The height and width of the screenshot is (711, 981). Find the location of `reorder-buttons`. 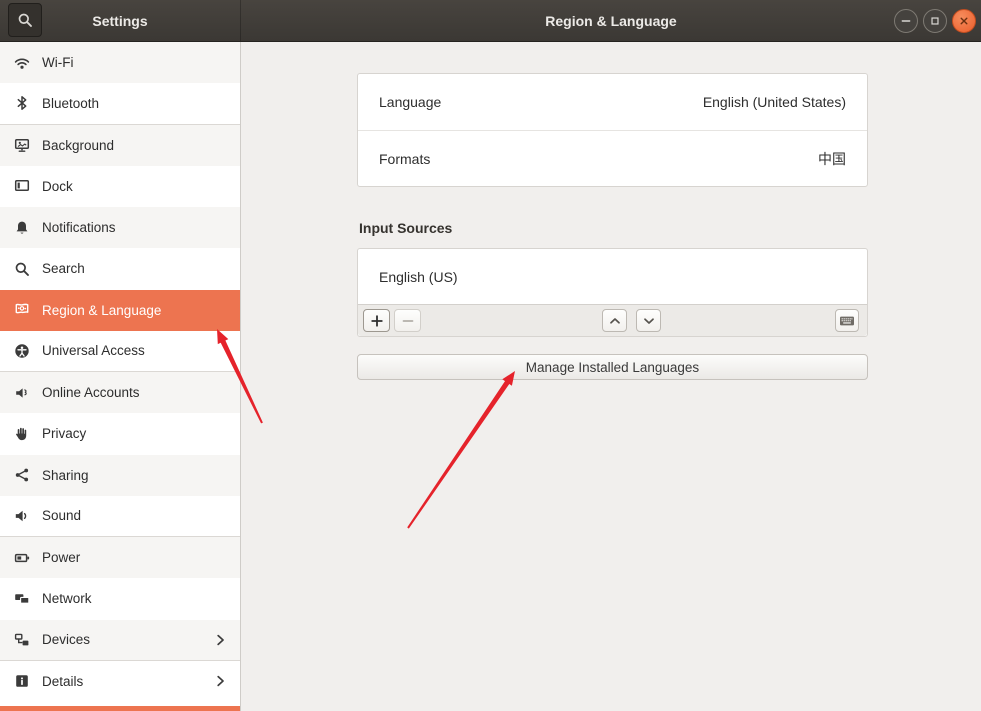

reorder-buttons is located at coordinates (631, 320).